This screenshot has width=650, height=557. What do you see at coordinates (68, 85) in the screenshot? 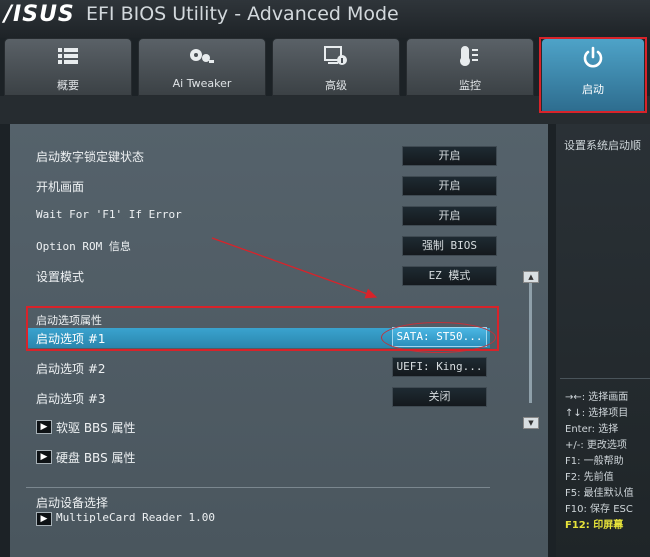
I see `tab-label: 概要` at bounding box center [68, 85].